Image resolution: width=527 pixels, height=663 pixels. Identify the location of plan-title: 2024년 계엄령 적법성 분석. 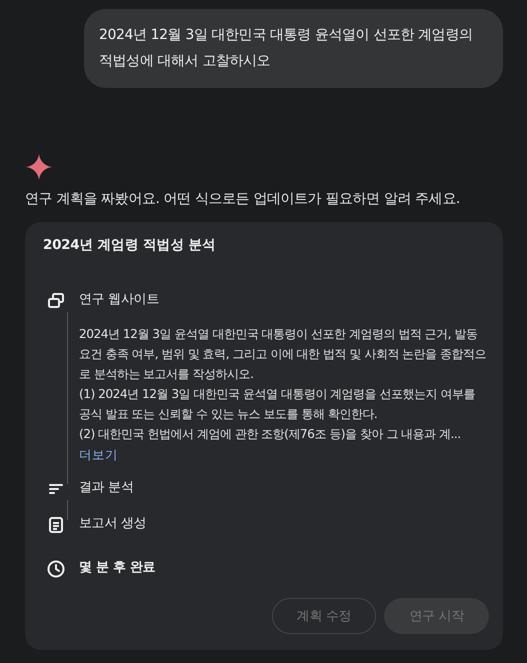
(130, 245).